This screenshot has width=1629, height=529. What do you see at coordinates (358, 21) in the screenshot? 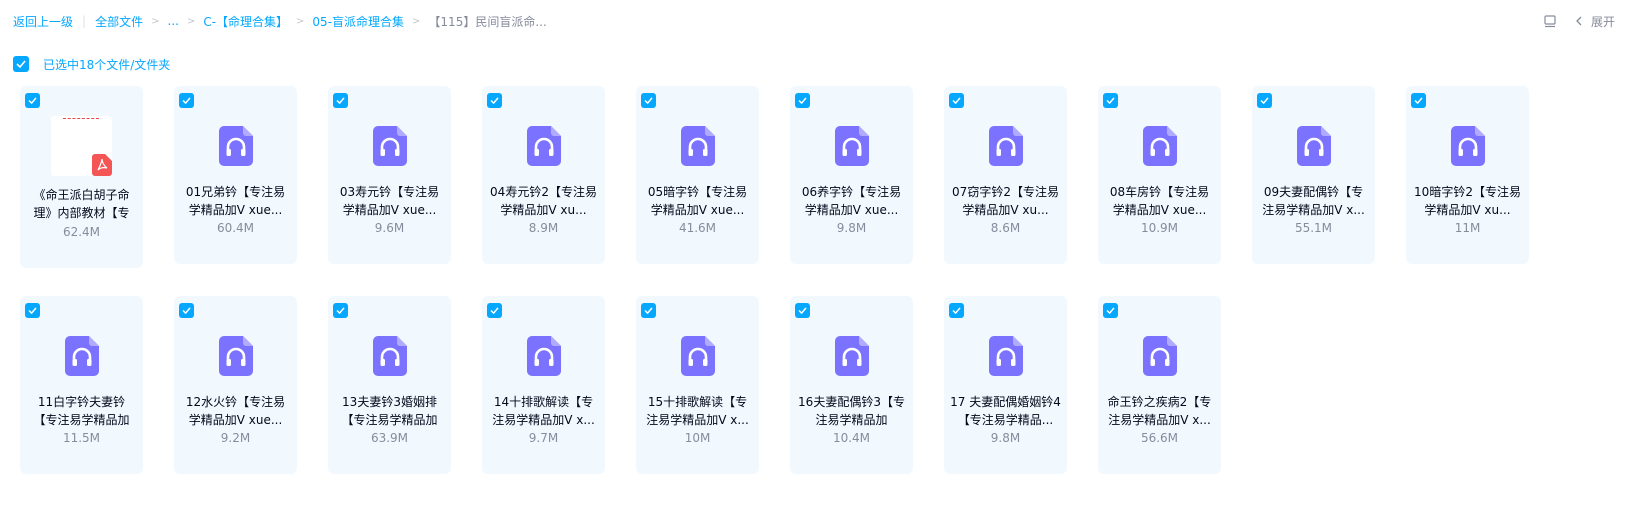
I see `breadcrumb-folder: 05-盲派命理合集` at bounding box center [358, 21].